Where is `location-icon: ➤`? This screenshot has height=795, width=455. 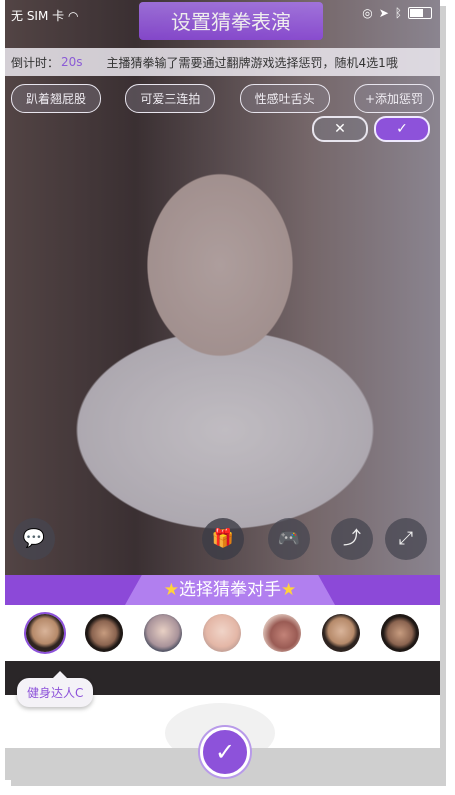
location-icon: ➤ is located at coordinates (383, 13).